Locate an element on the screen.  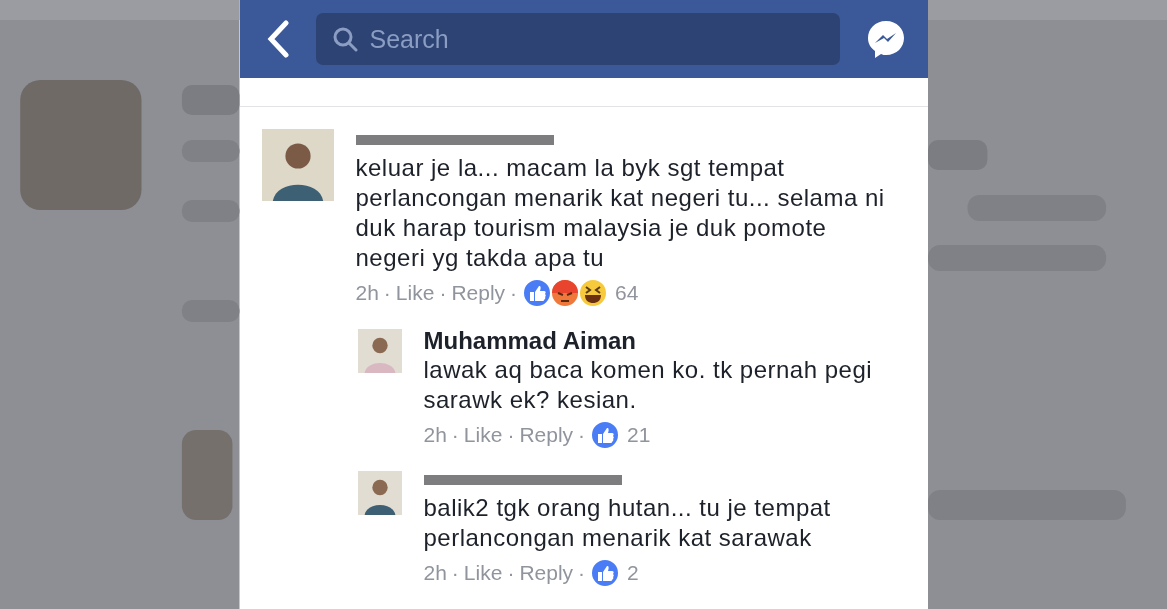
search-field: Search is located at coordinates (577, 39).